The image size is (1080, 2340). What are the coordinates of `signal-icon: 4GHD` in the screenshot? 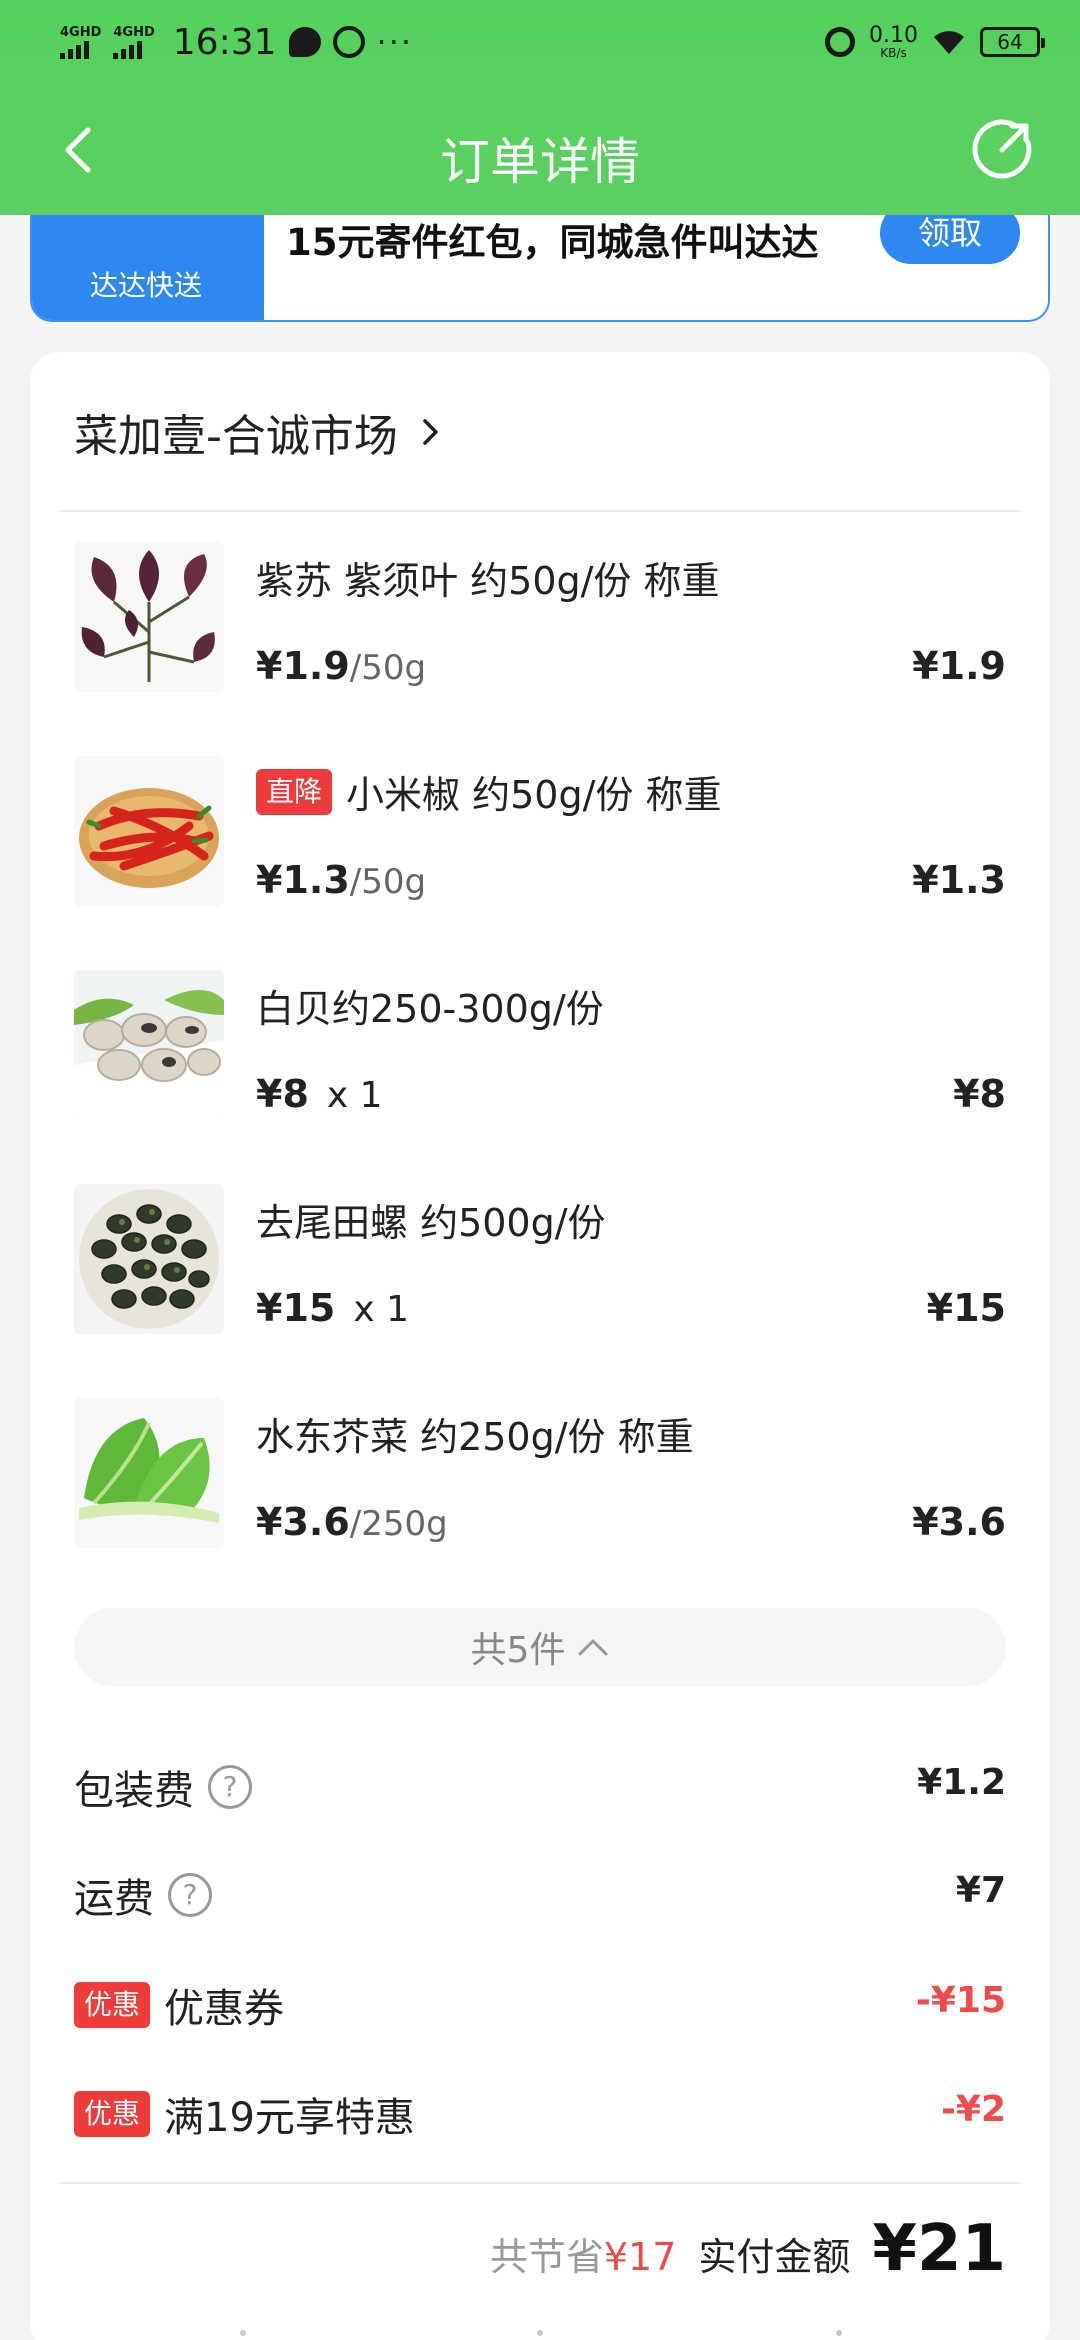 It's located at (80, 42).